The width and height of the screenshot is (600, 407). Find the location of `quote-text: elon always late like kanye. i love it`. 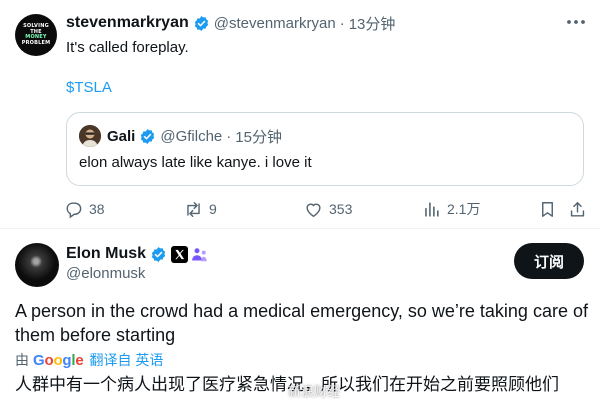

quote-text: elon always late like kanye. i love it is located at coordinates (195, 162).